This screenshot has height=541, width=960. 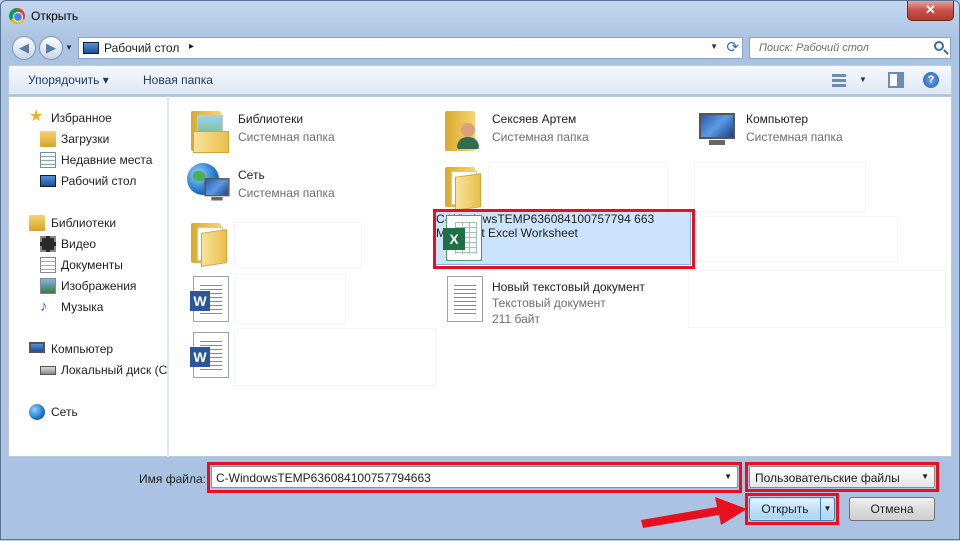 What do you see at coordinates (251, 175) in the screenshot?
I see `file-name: Сеть` at bounding box center [251, 175].